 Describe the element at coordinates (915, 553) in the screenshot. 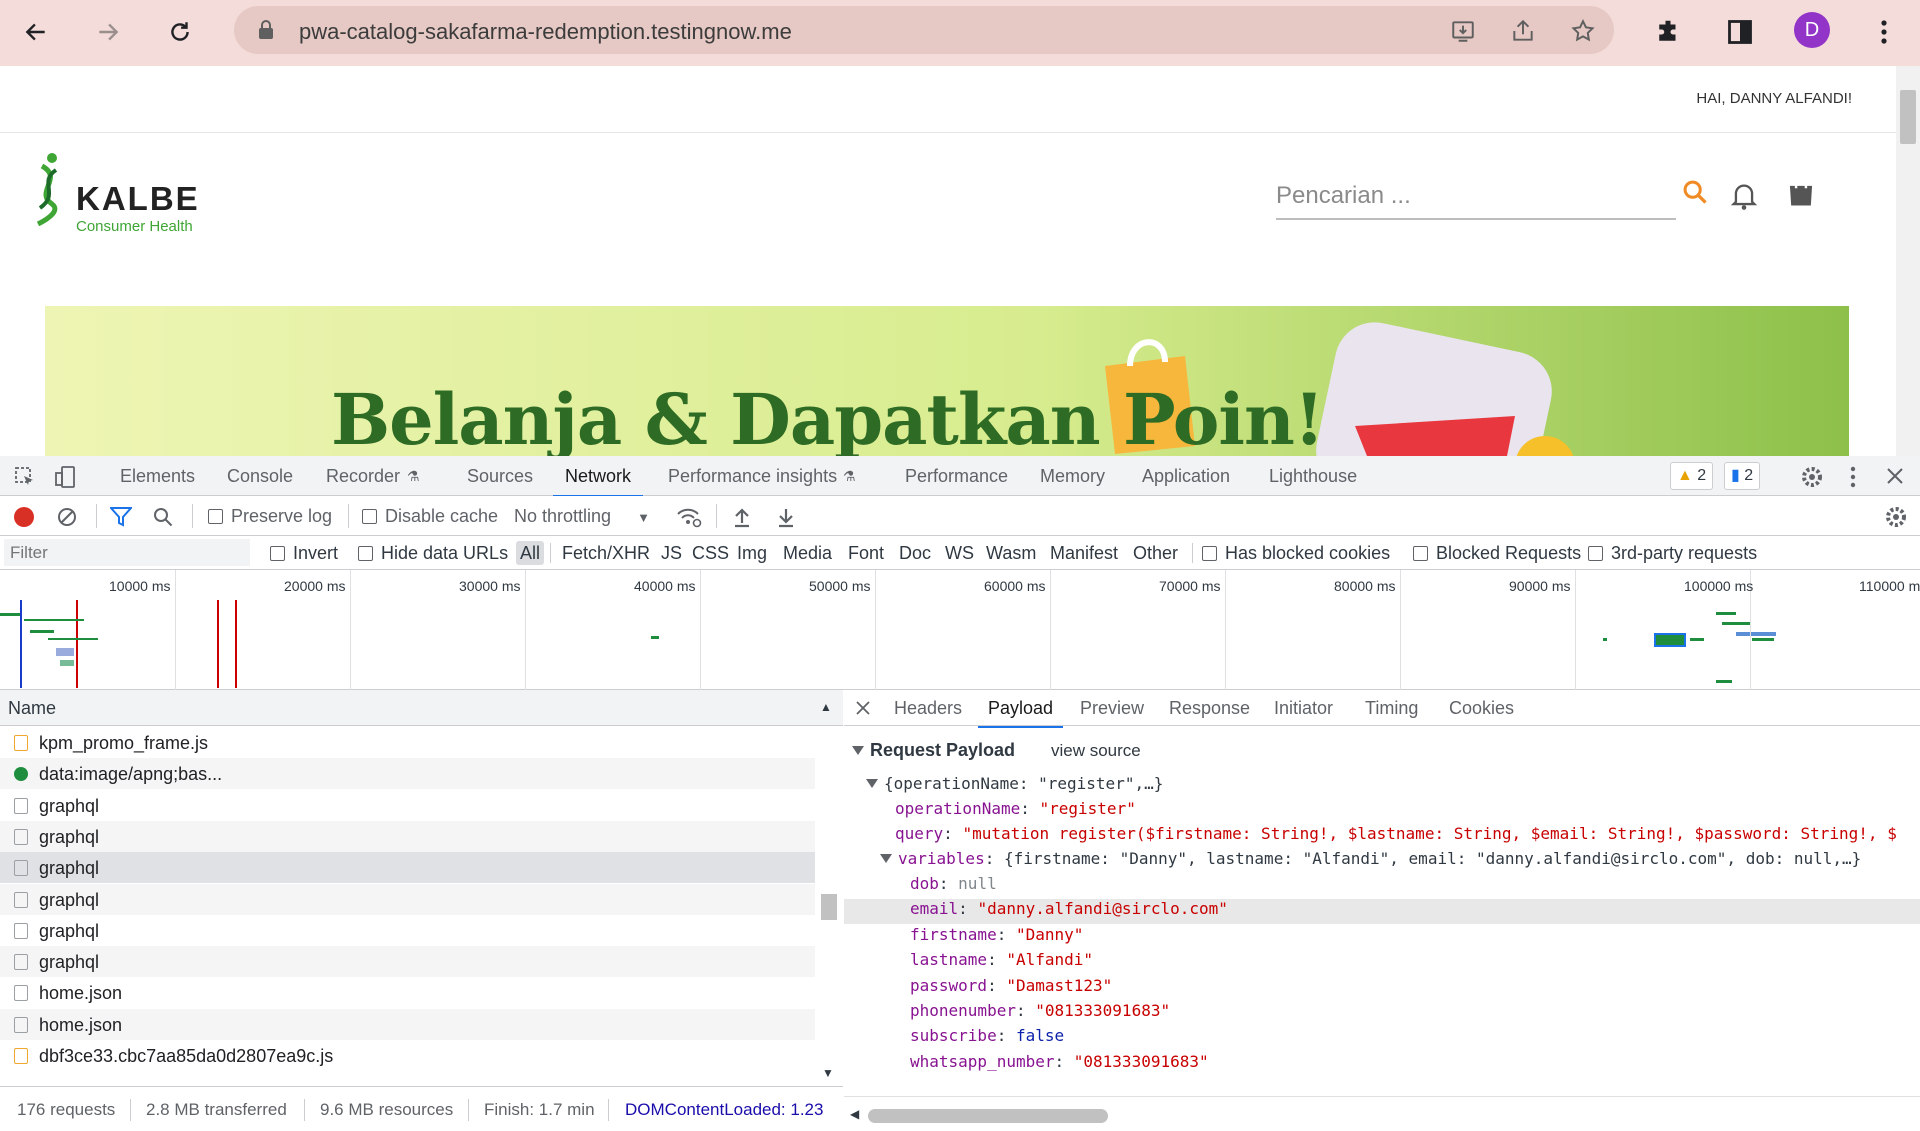

I see `filter-type-doc: Doc` at that location.